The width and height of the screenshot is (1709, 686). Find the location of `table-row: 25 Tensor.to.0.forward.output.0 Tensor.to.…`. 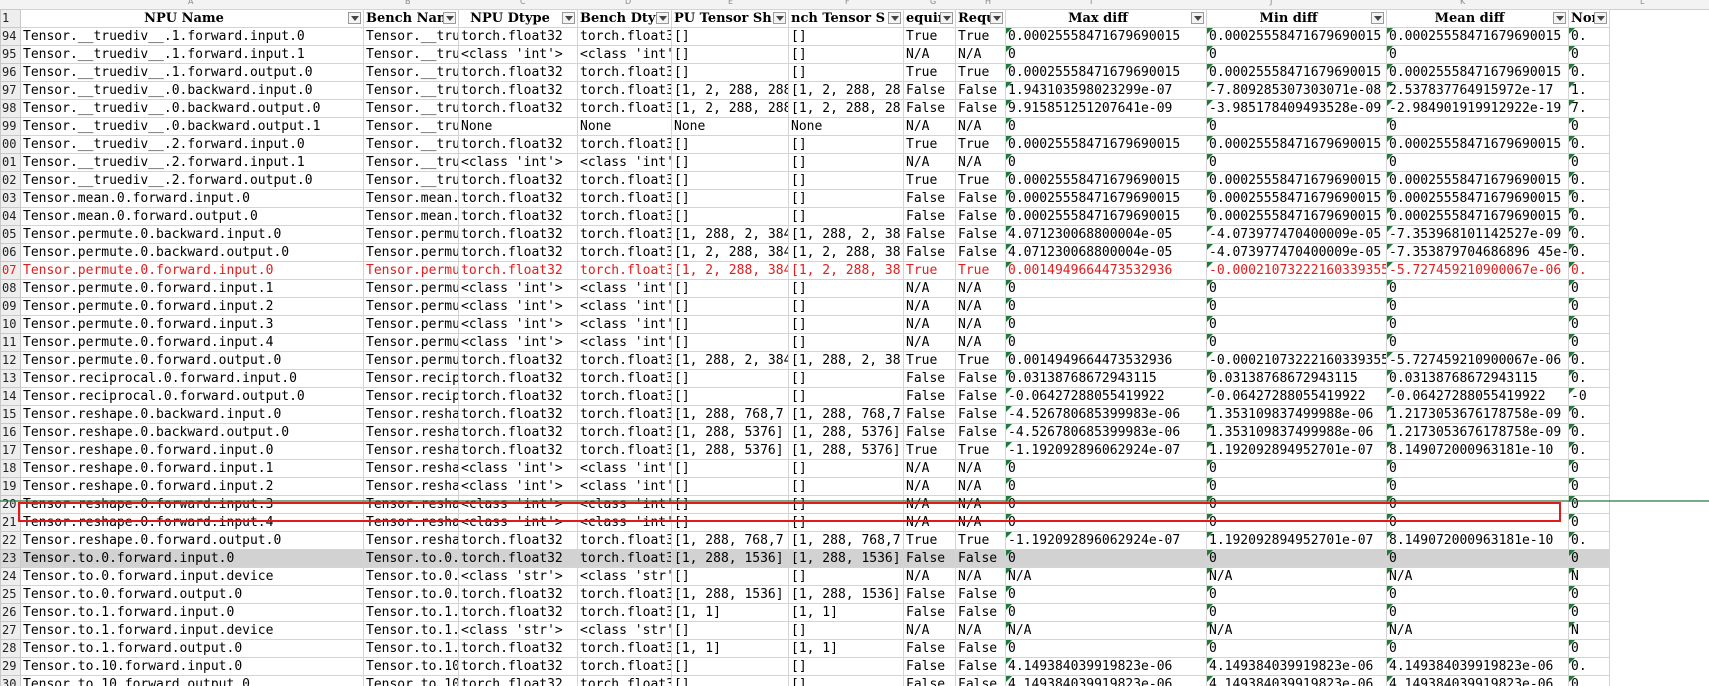

table-row: 25 Tensor.to.0.forward.output.0 Tensor.to.… is located at coordinates (805, 594).